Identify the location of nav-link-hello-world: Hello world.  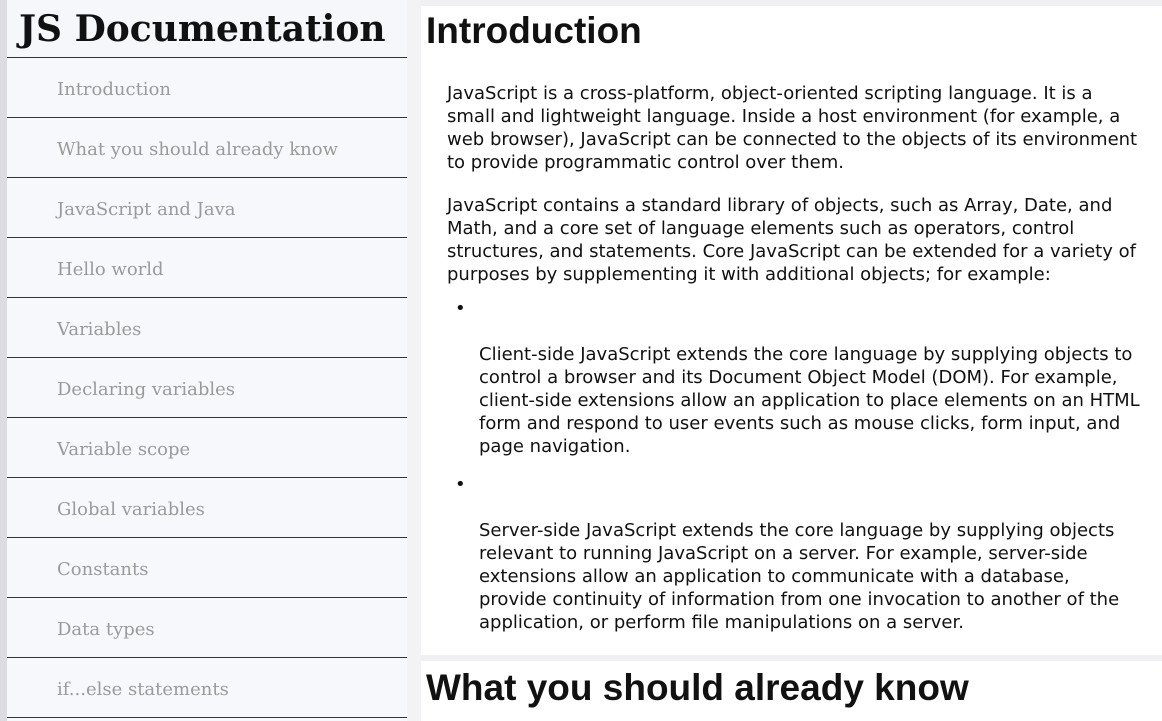
(207, 268).